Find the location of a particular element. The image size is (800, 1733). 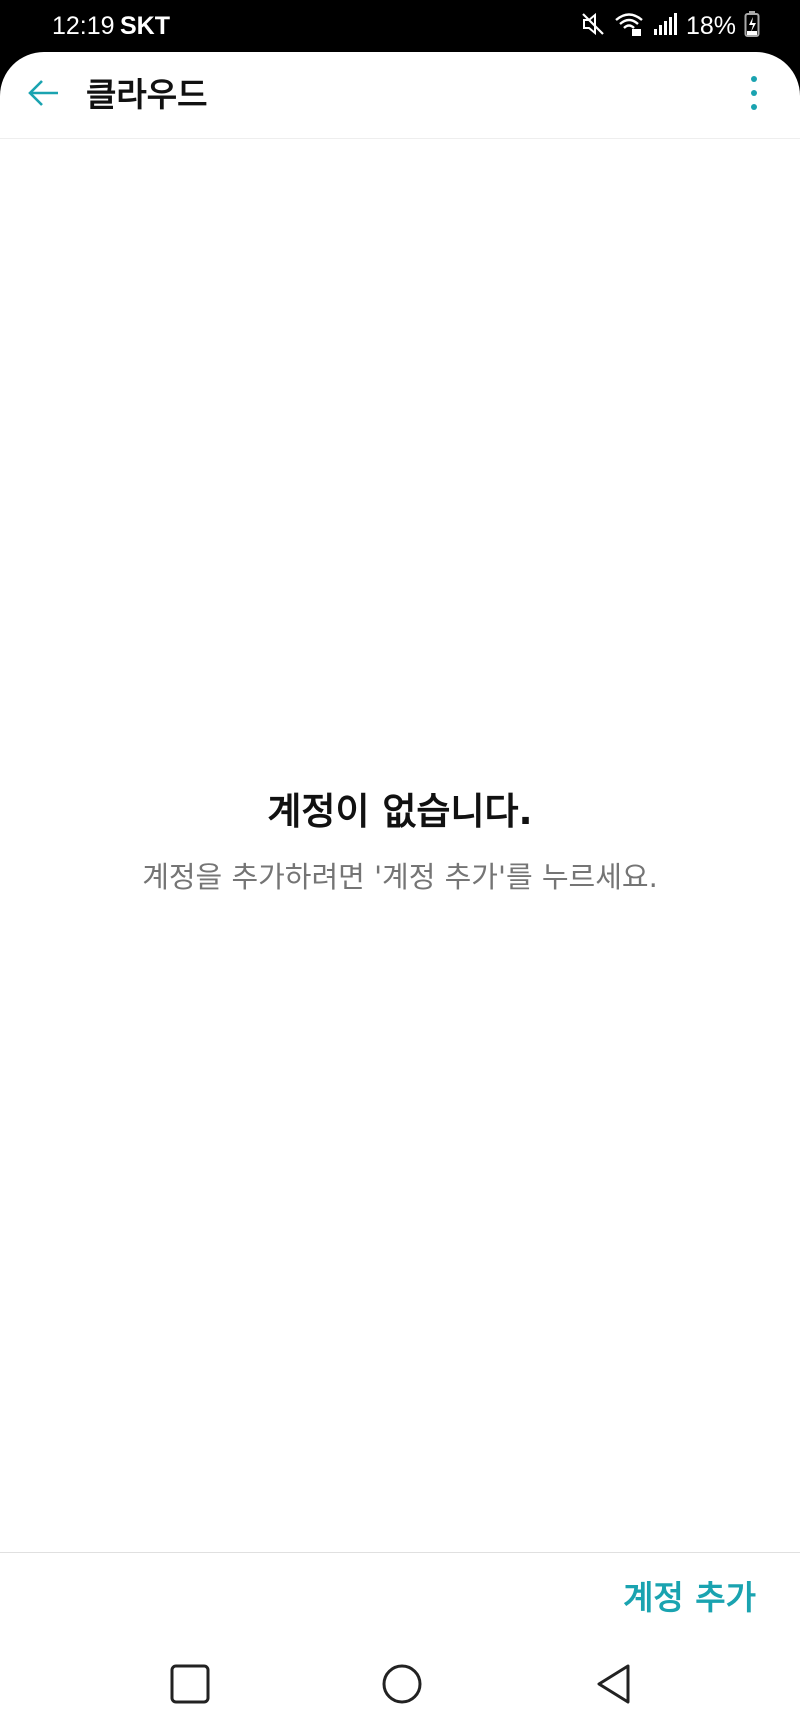

home-button is located at coordinates (402, 1686).